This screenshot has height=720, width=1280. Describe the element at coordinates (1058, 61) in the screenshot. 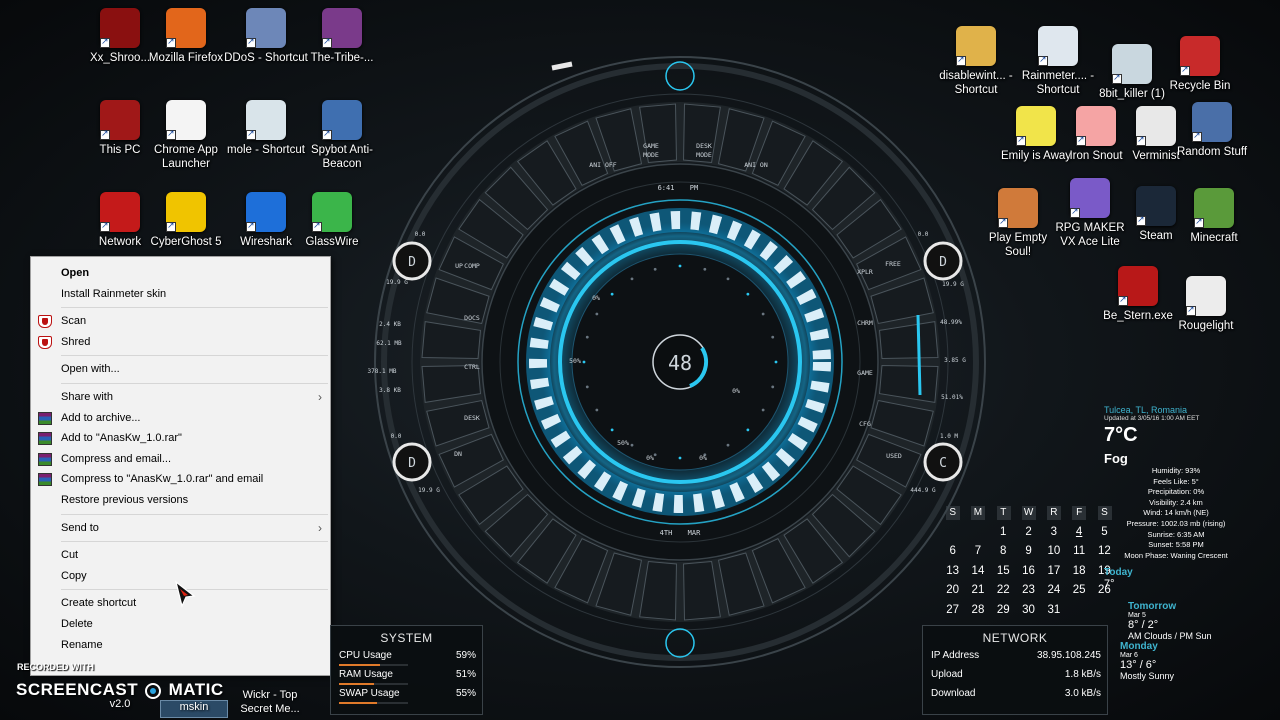

I see `desktop-icon-rainmeter-shortcut: Rainmeter.... - Shortcut` at that location.